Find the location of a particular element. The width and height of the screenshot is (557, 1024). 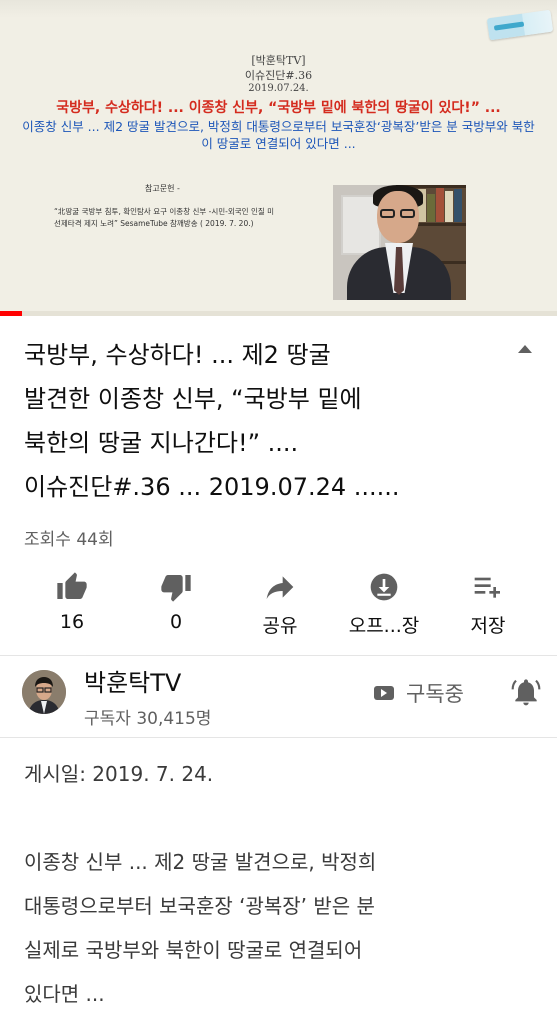

presenter-portrait is located at coordinates (399, 242).